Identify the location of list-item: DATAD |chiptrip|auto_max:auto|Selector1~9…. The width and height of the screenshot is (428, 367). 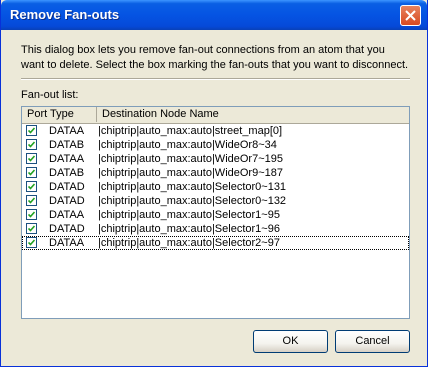
(215, 229).